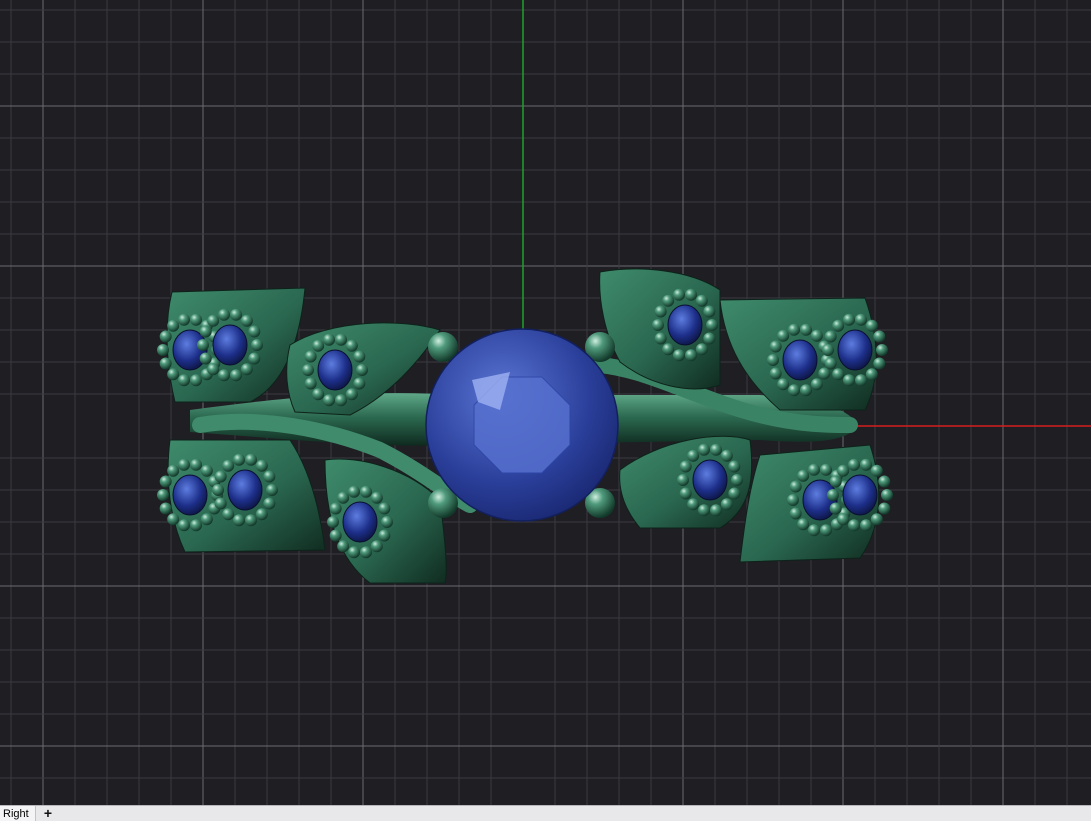  Describe the element at coordinates (48, 813) in the screenshot. I see `add-viewport-tab-button: +` at that location.